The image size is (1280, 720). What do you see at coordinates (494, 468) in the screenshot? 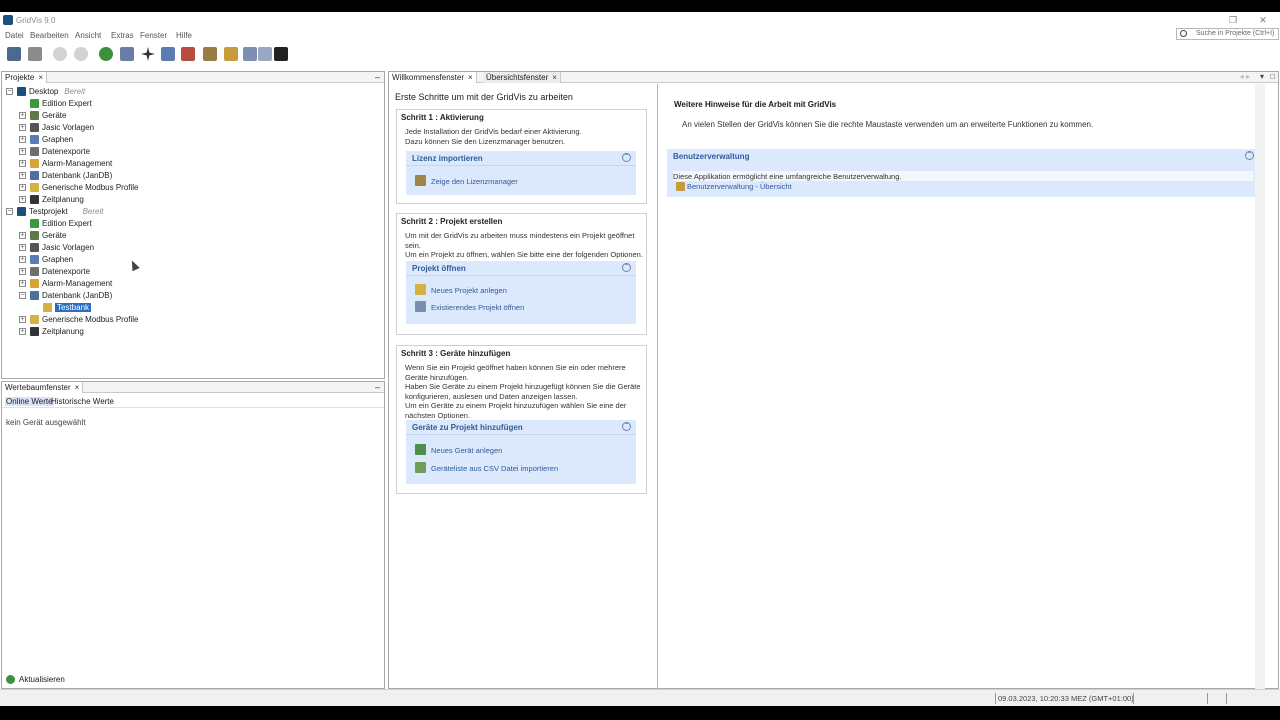
I see `import-csv-link: Geräteliste aus CSV Datei importieren` at bounding box center [494, 468].